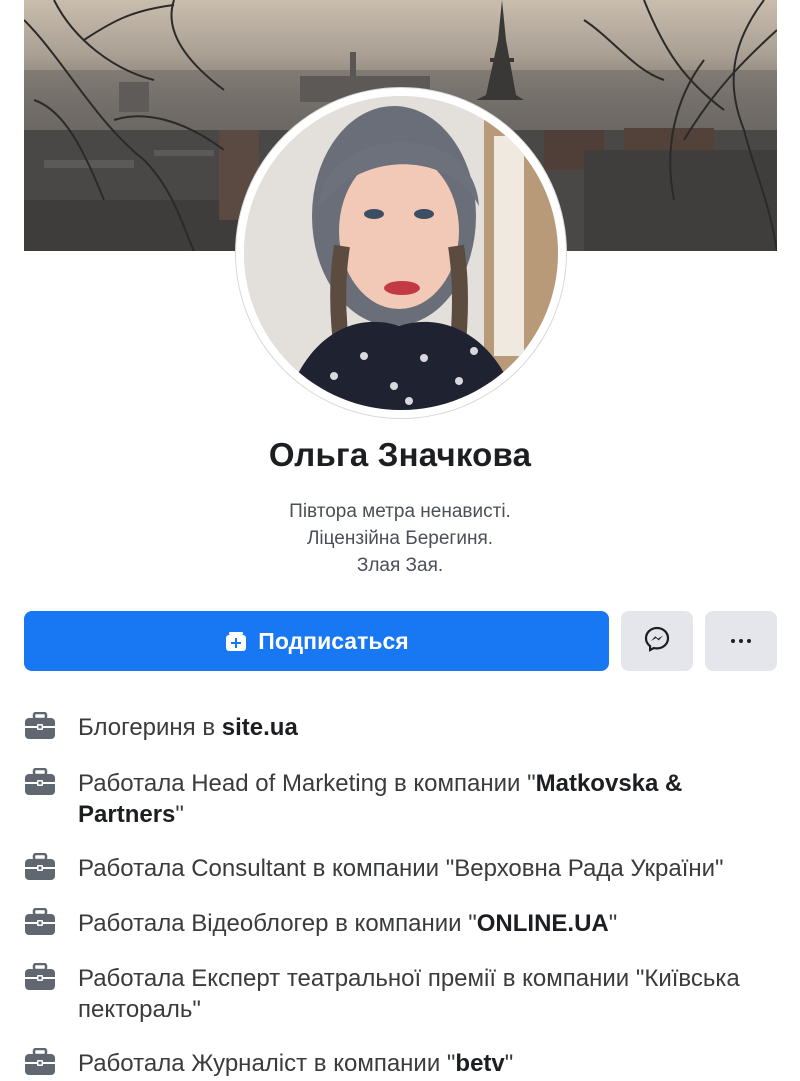 The height and width of the screenshot is (1081, 800). What do you see at coordinates (400, 511) in the screenshot?
I see `bio-line: Півтора метра ненависті.` at bounding box center [400, 511].